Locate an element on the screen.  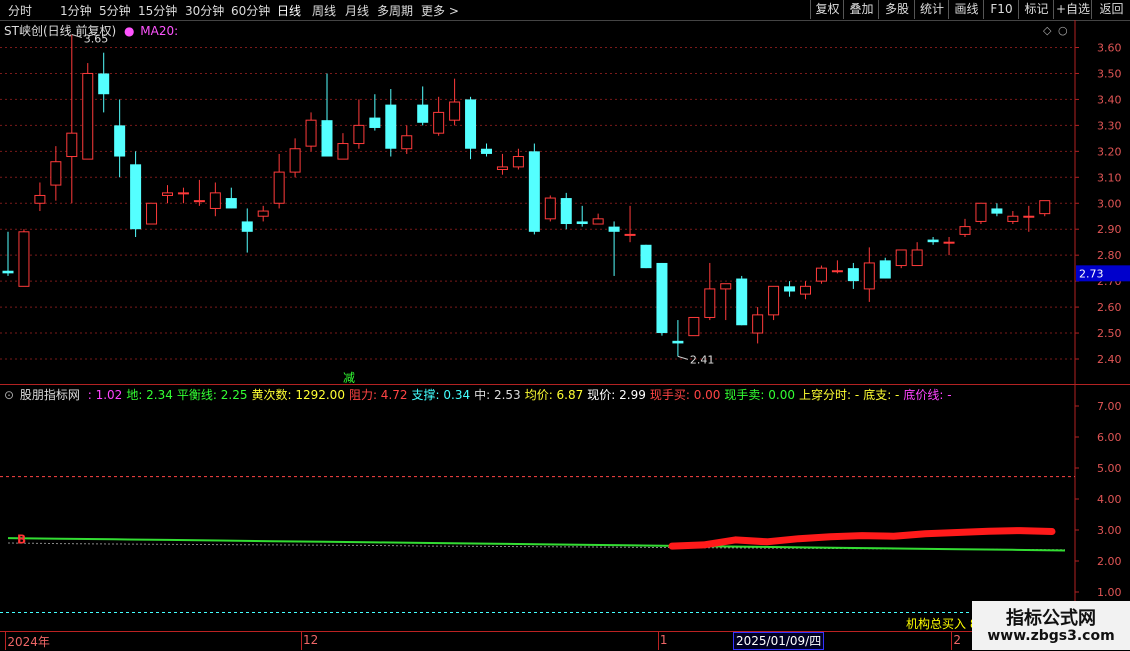
indicator-value-10: 现手卖: 0.00 is located at coordinates (759, 395).